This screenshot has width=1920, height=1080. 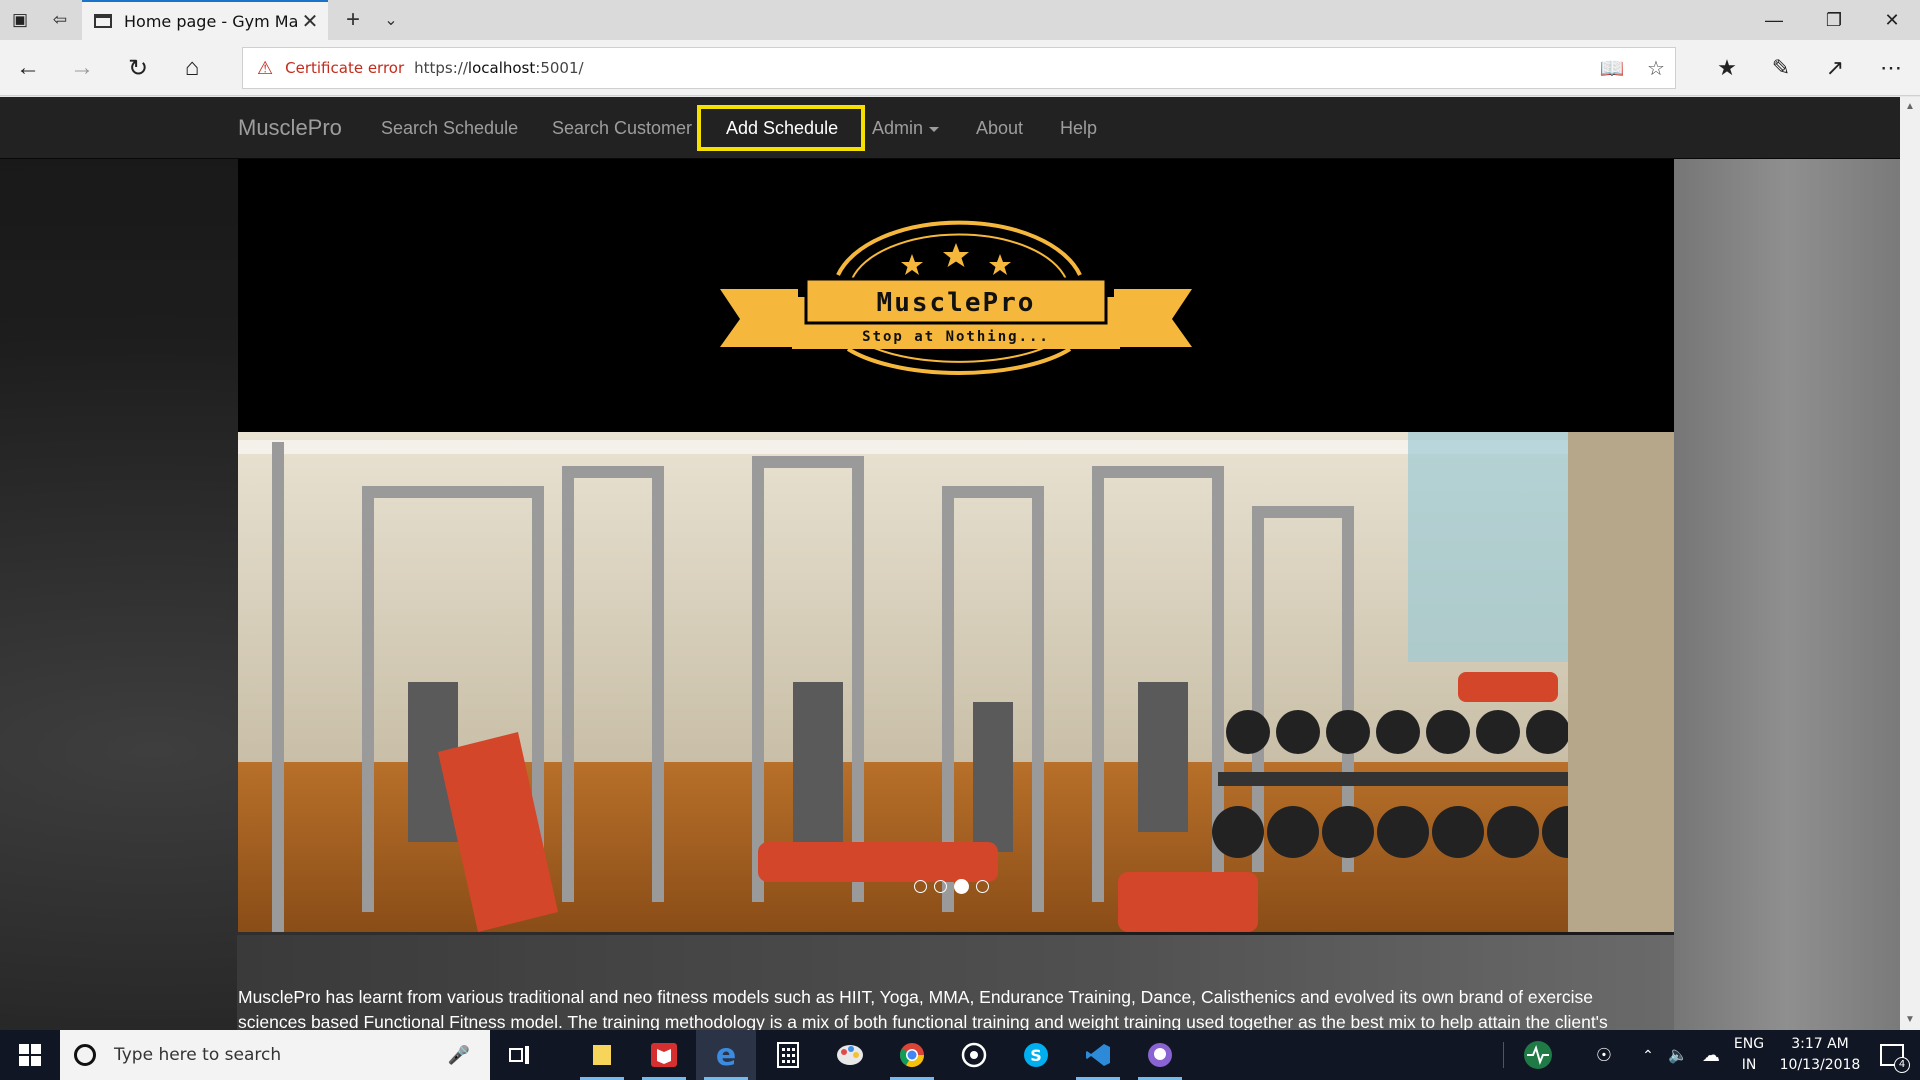 I want to click on restore-icon: ❐, so click(x=1834, y=20).